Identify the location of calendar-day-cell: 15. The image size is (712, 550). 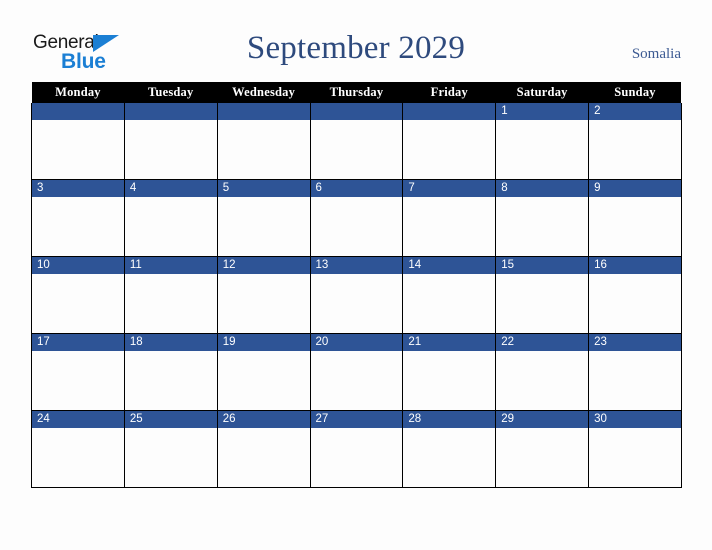
(542, 295).